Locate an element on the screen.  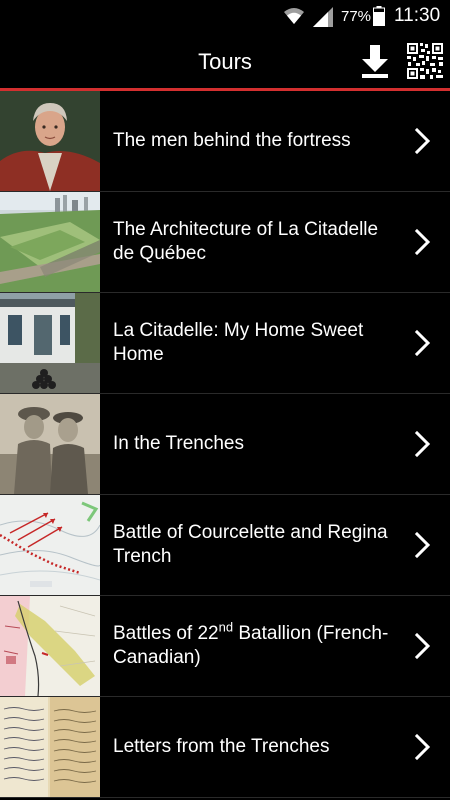
tour-label: The men behind the fortress is located at coordinates (232, 140).